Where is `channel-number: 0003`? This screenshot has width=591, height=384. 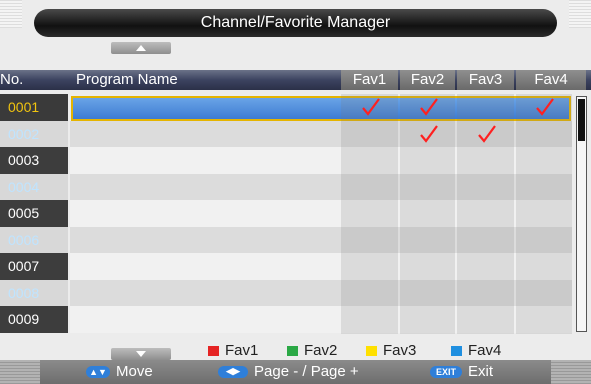 channel-number: 0003 is located at coordinates (34, 160).